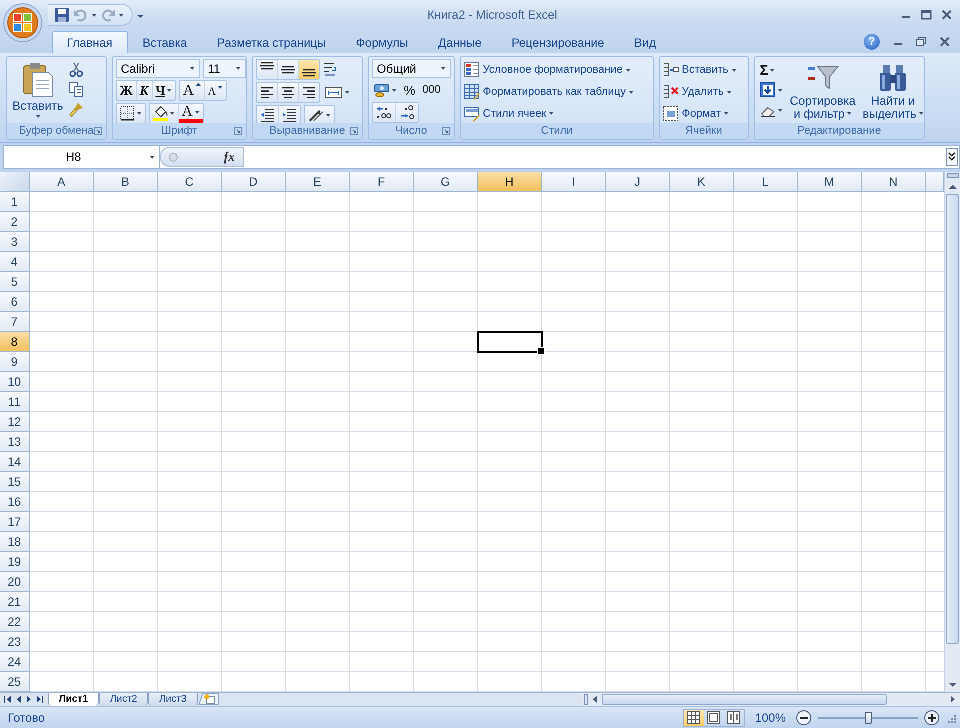  I want to click on ribbon-tab: Вставка, so click(165, 42).